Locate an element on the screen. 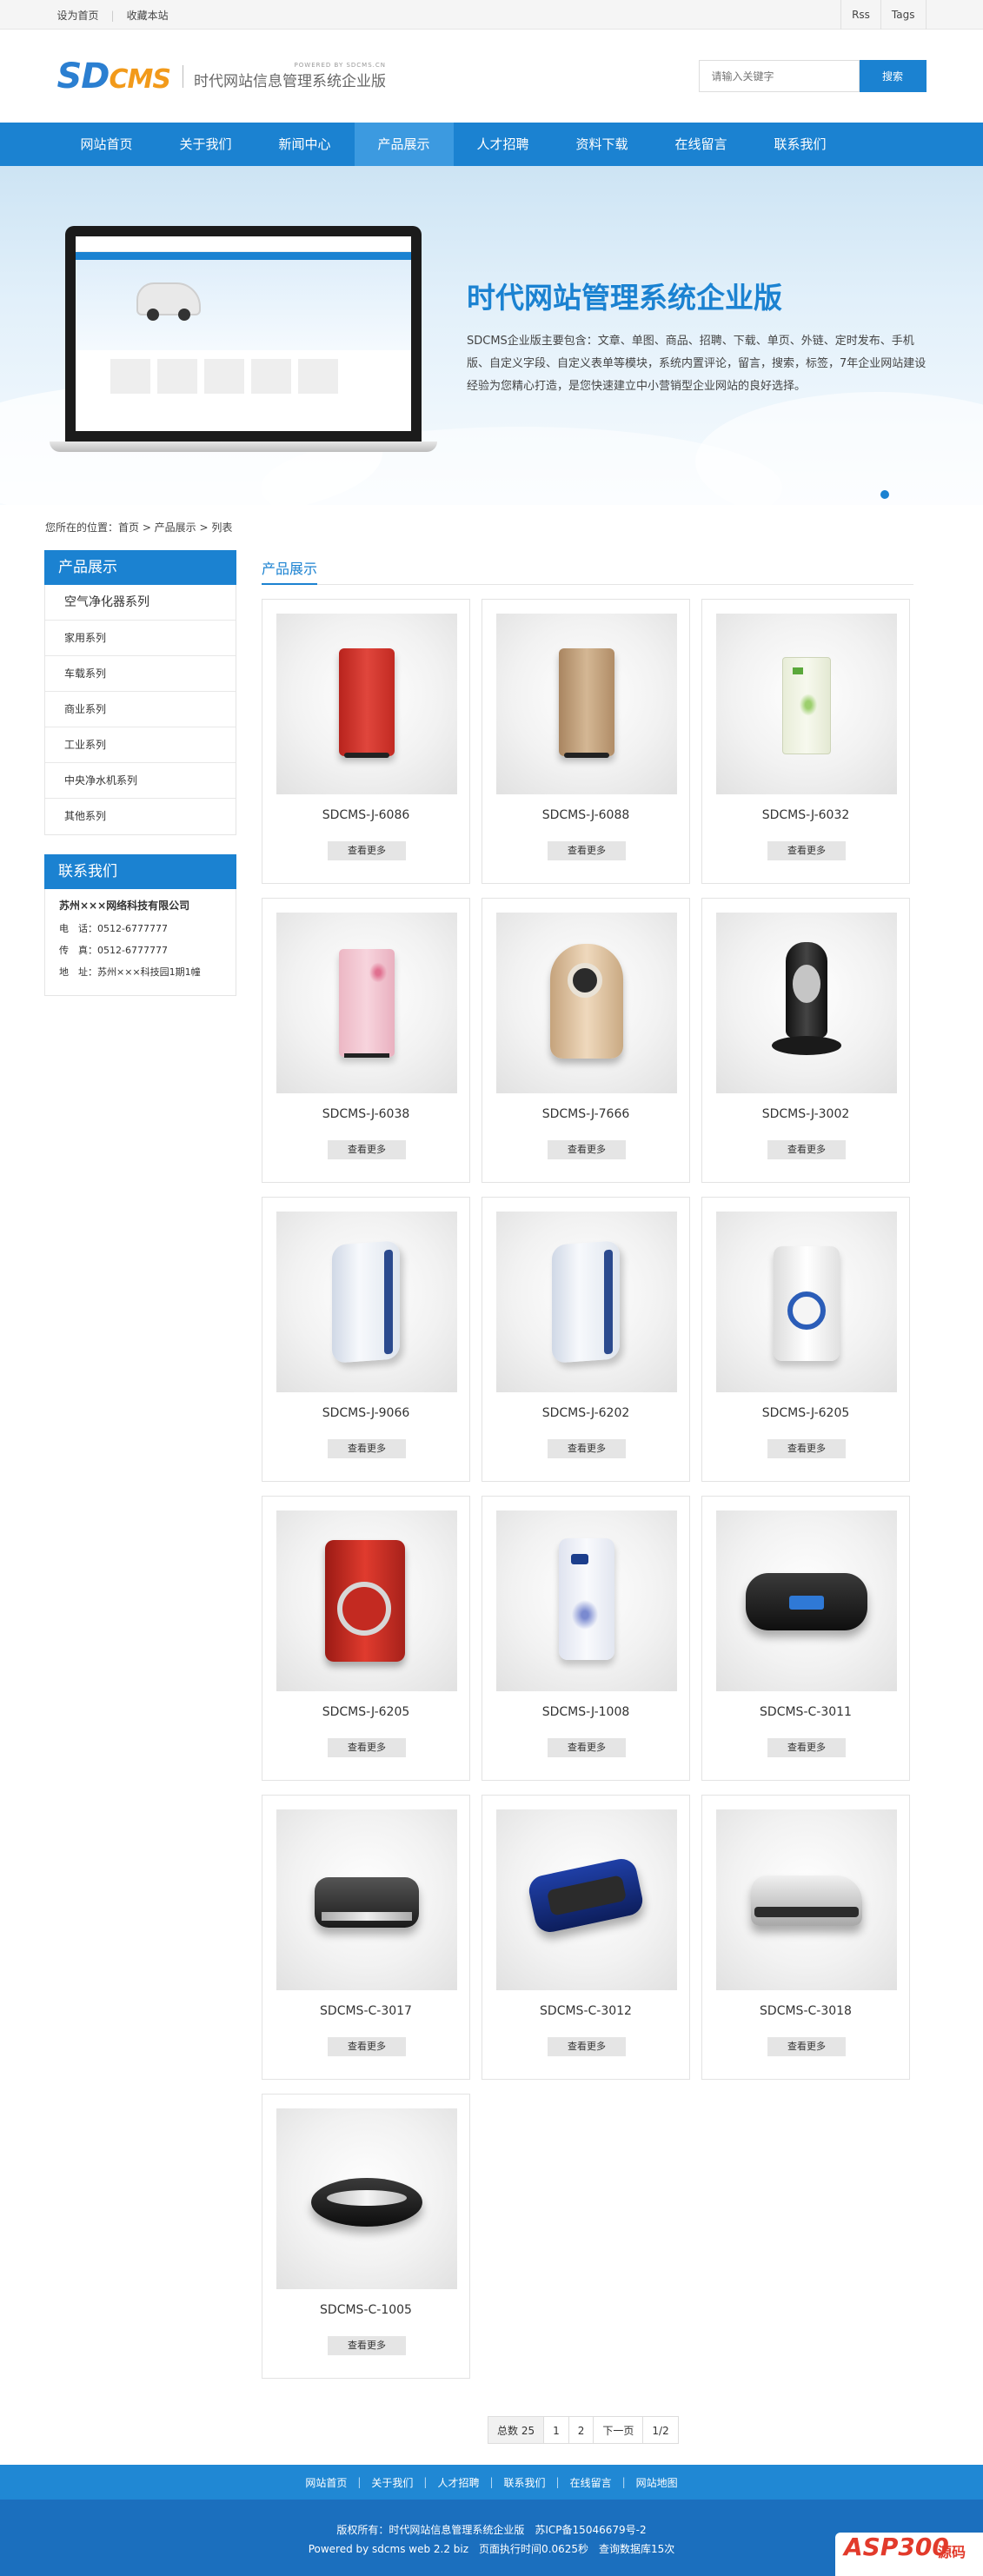 This screenshot has height=2576, width=983. product-card: SDCMS-J-9066 查看更多 is located at coordinates (366, 1339).